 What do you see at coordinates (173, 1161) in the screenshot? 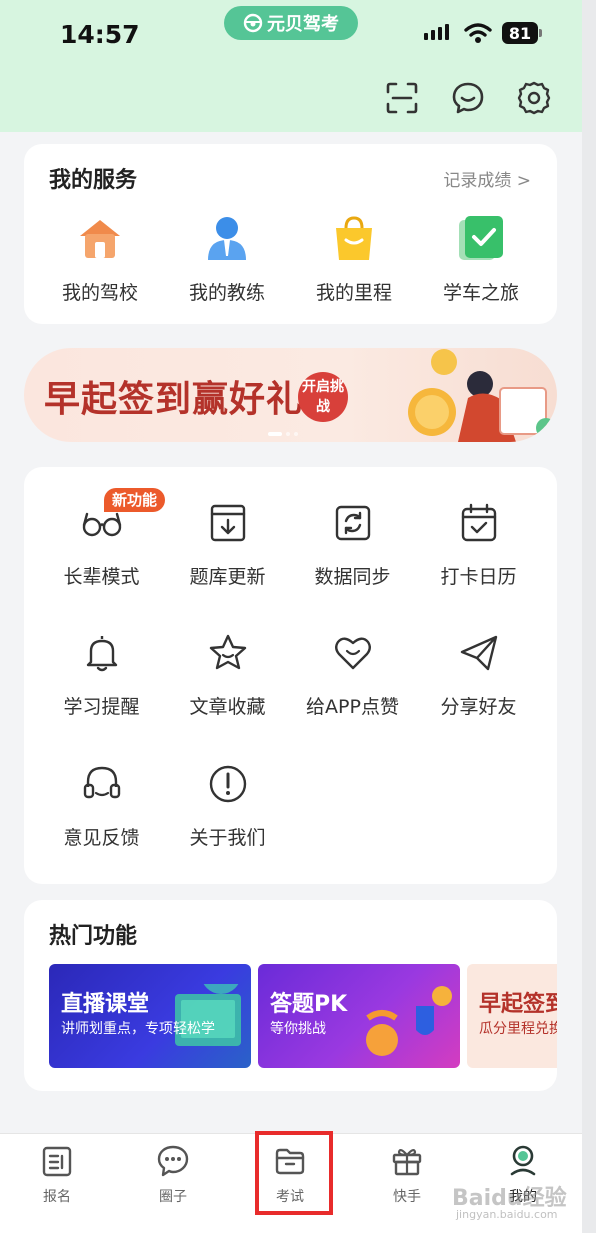
I see `chat-bubble-icon` at bounding box center [173, 1161].